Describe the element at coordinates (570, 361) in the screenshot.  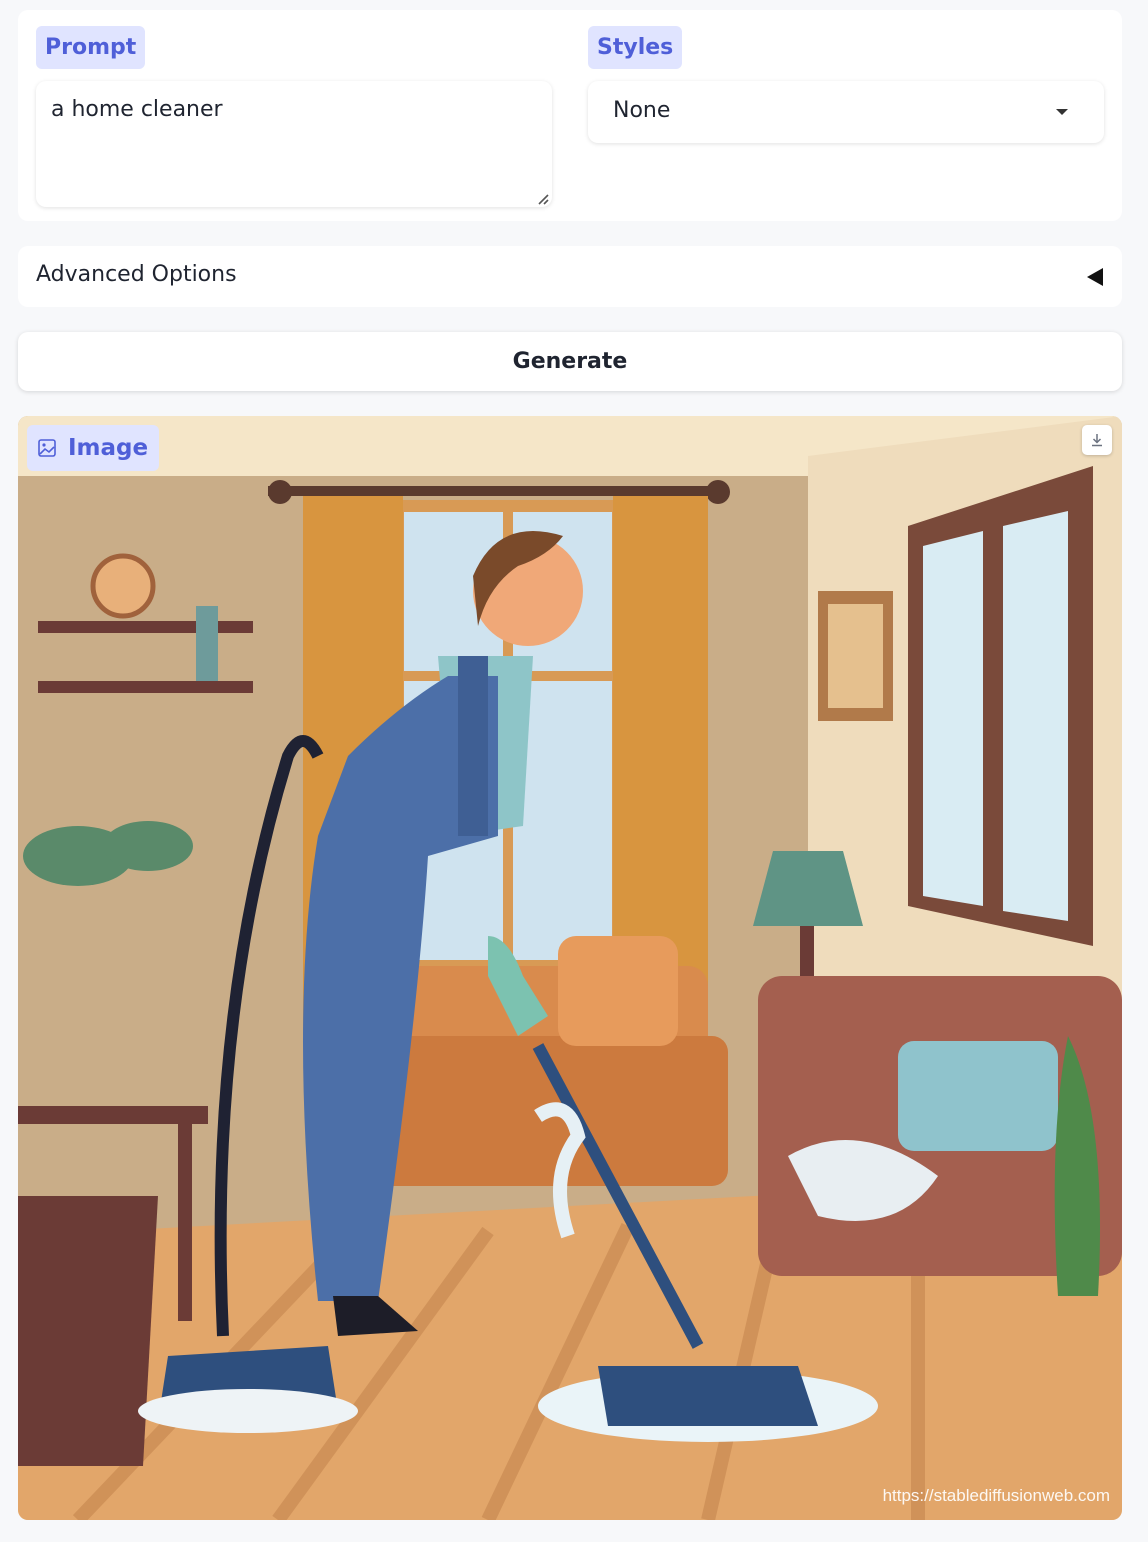
I see `generate-button: Generate` at that location.